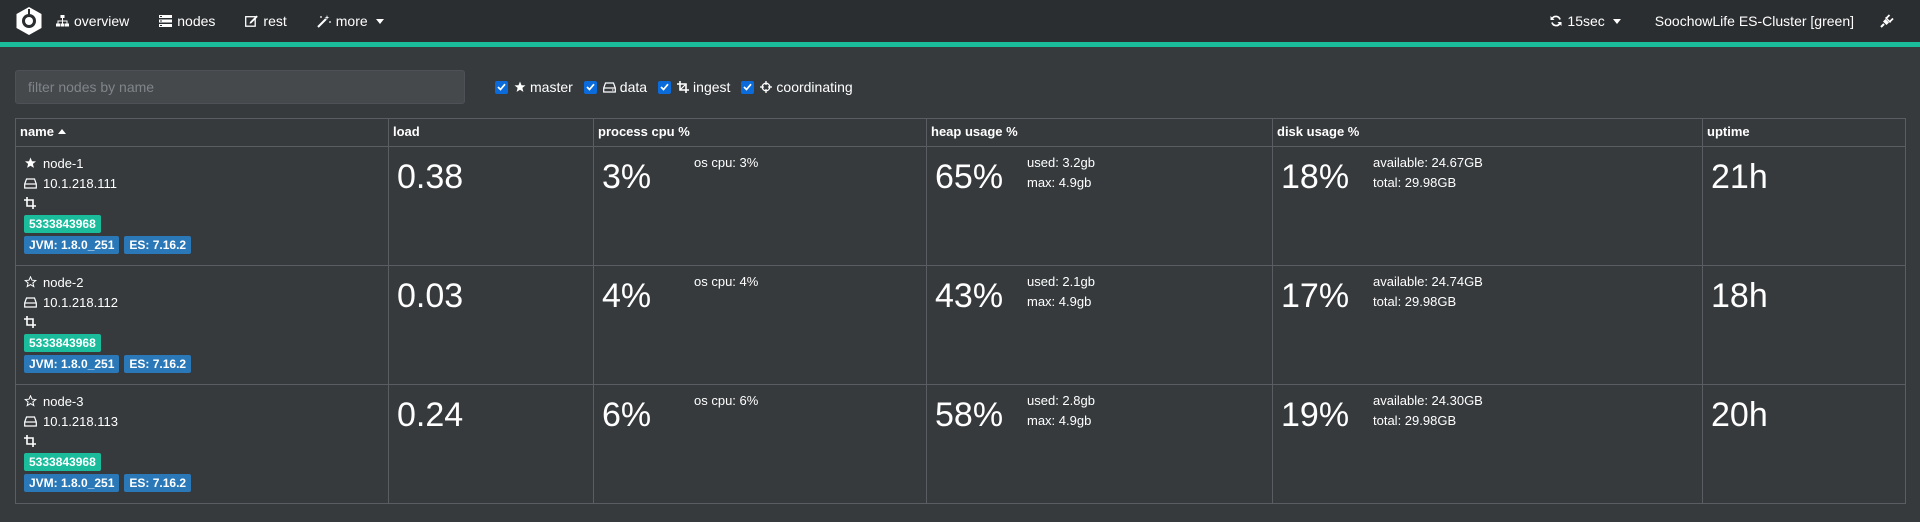 This screenshot has width=1920, height=522. I want to click on role-filter-label: ingest, so click(712, 87).